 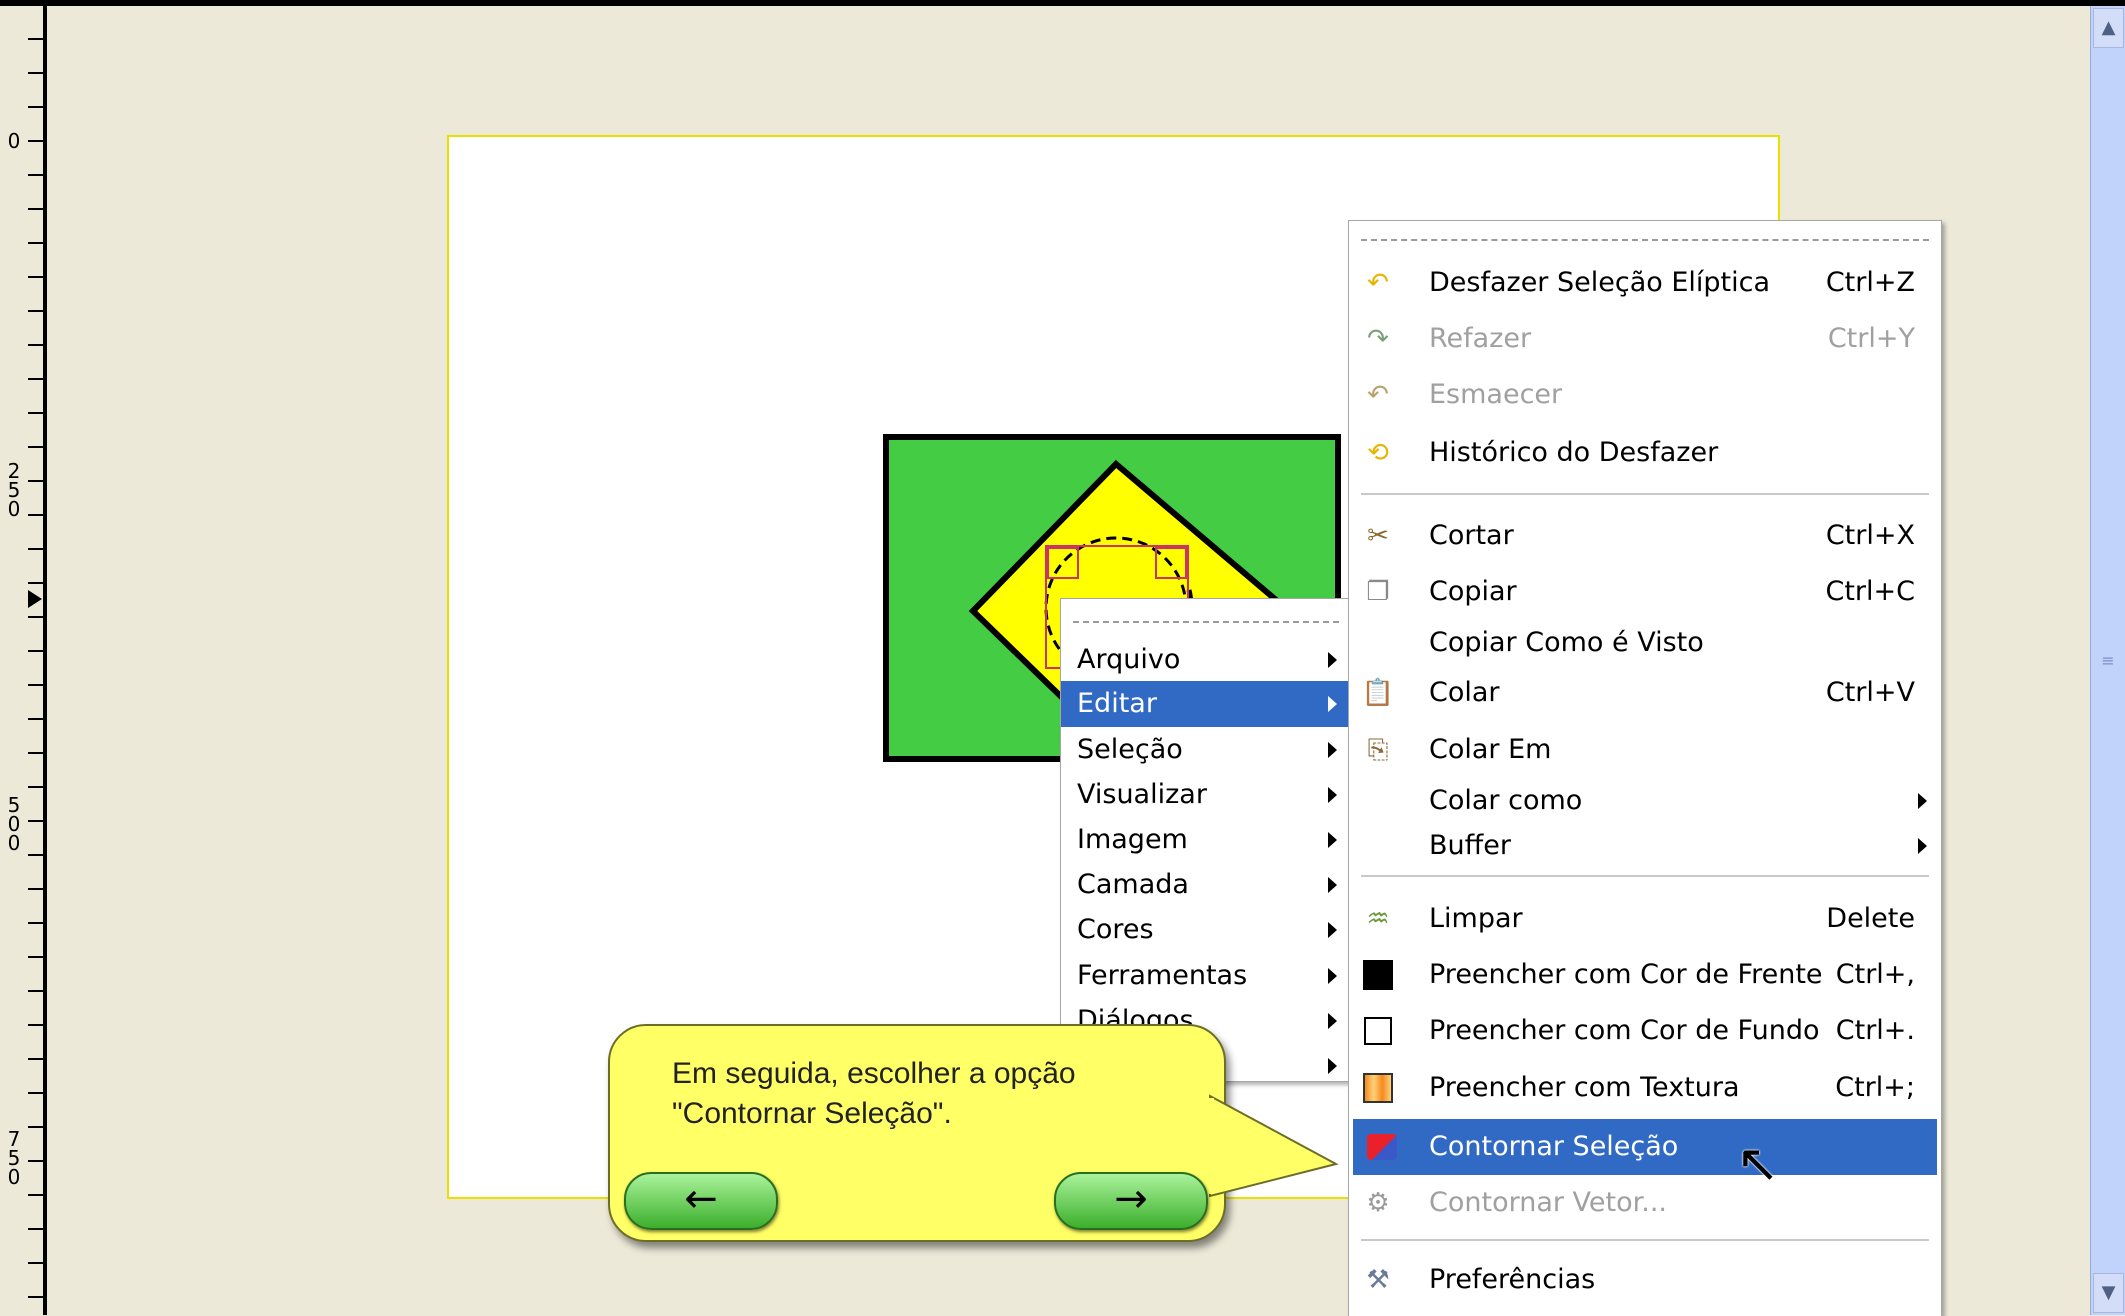 What do you see at coordinates (1206, 976) in the screenshot?
I see `menu-item-ferramentas: Ferramentas` at bounding box center [1206, 976].